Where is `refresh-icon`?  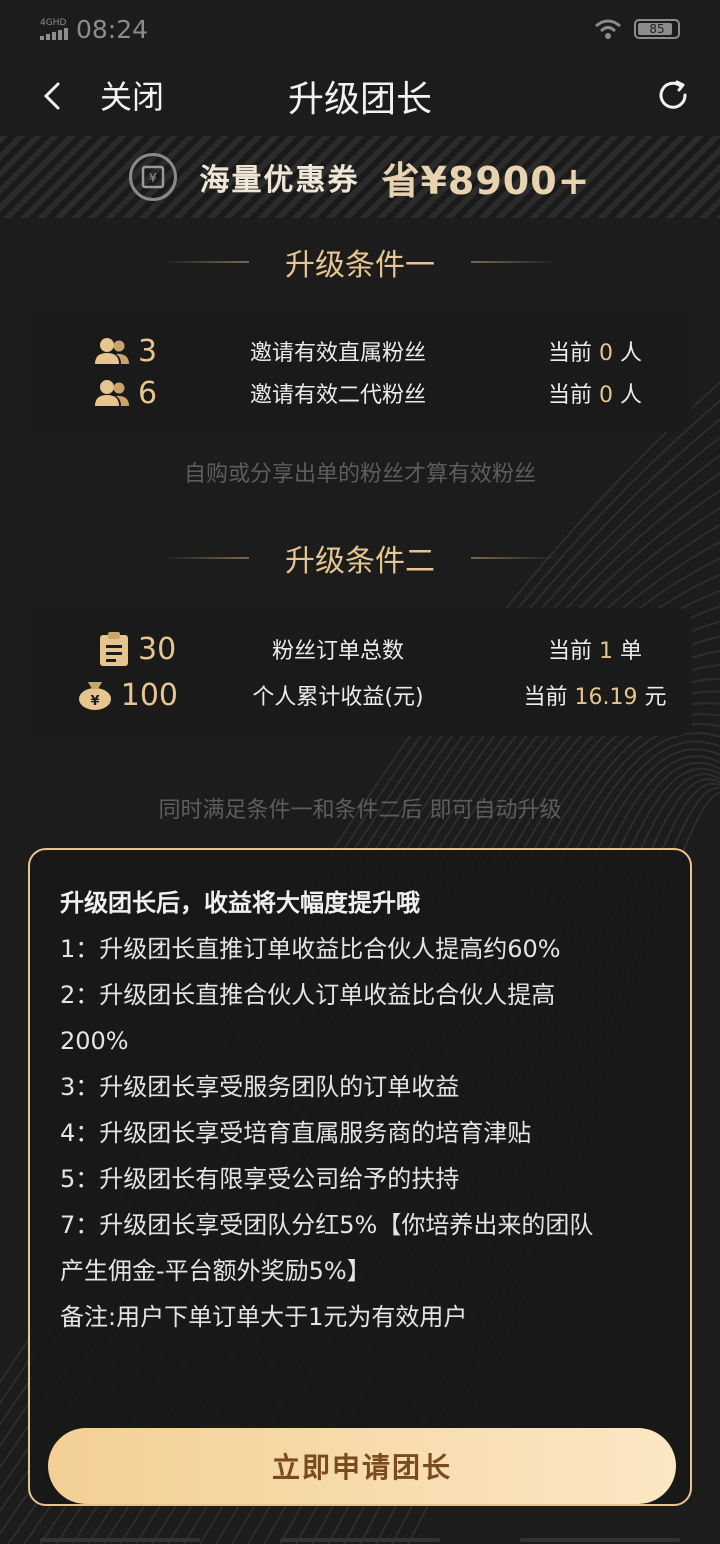
refresh-icon is located at coordinates (673, 94).